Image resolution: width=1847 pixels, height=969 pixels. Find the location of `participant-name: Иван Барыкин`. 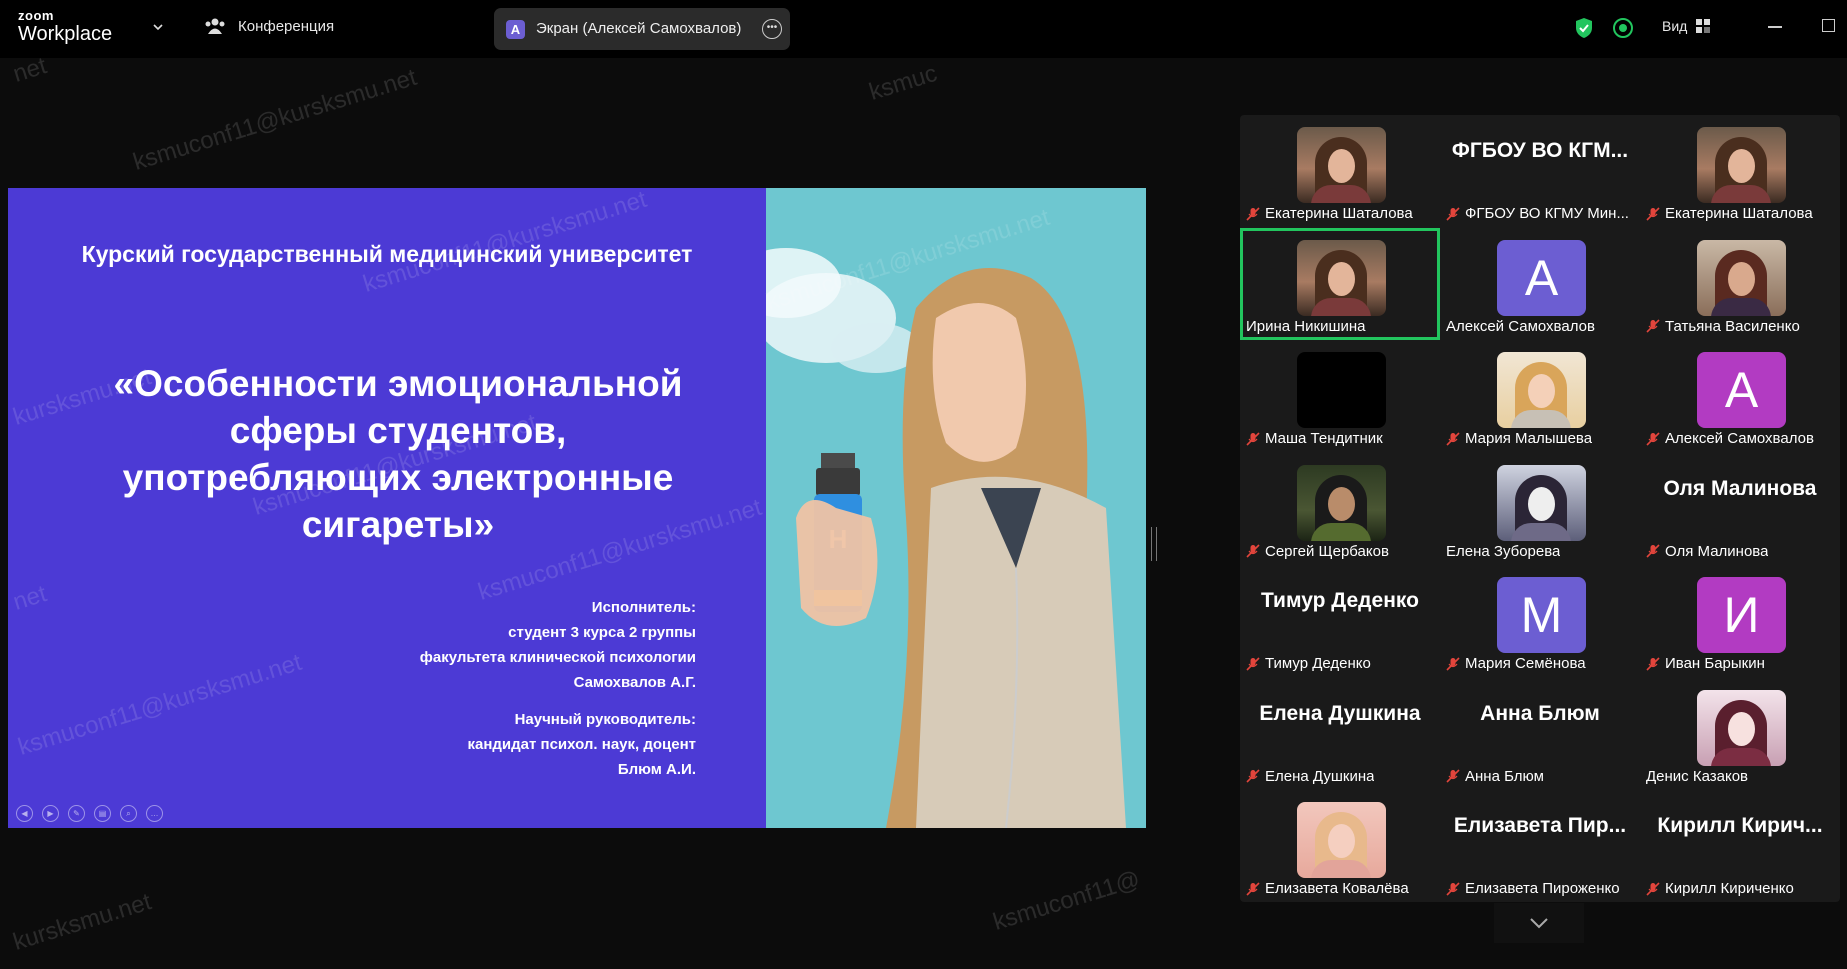

participant-name: Иван Барыкин is located at coordinates (1715, 663).